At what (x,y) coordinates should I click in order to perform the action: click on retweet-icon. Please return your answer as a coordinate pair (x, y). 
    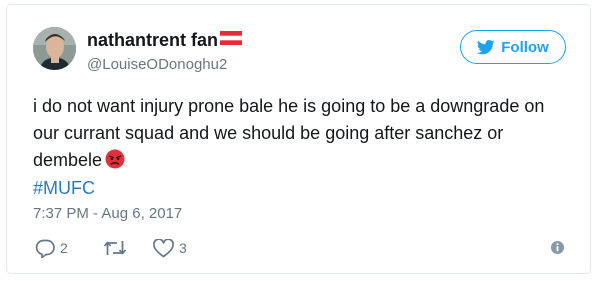
    Looking at the image, I should click on (115, 248).